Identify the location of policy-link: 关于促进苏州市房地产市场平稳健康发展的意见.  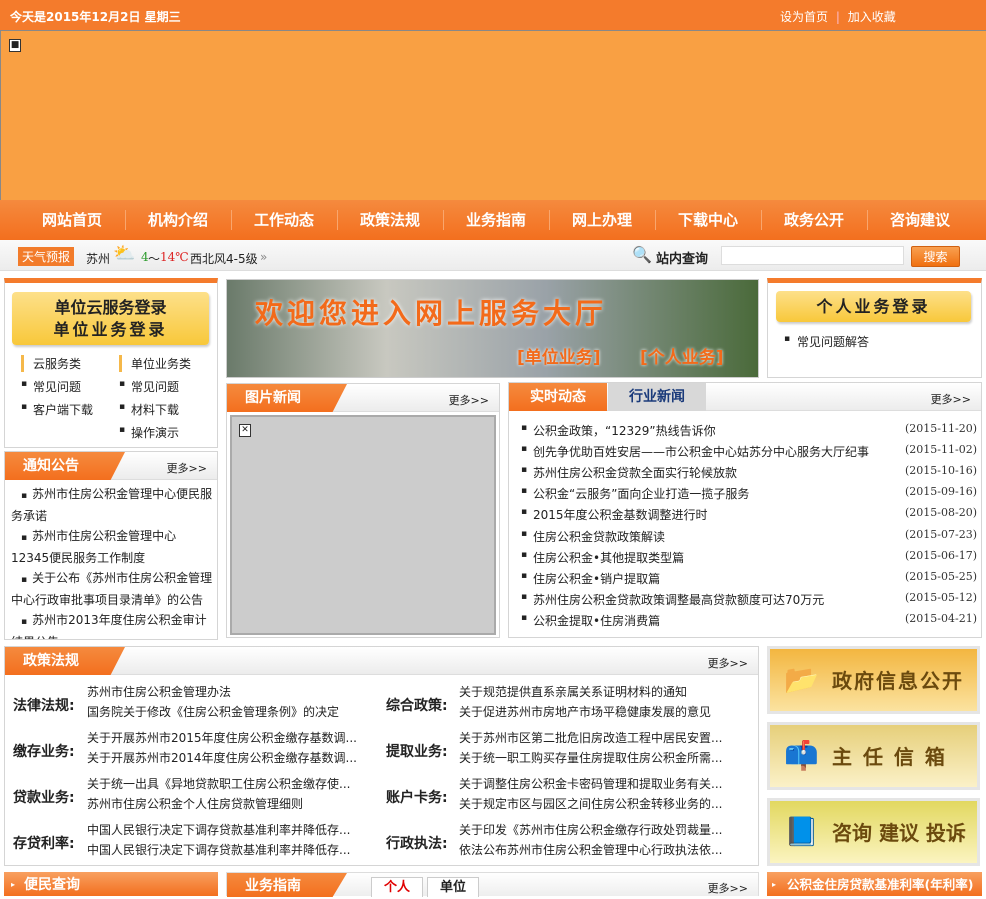
(585, 711).